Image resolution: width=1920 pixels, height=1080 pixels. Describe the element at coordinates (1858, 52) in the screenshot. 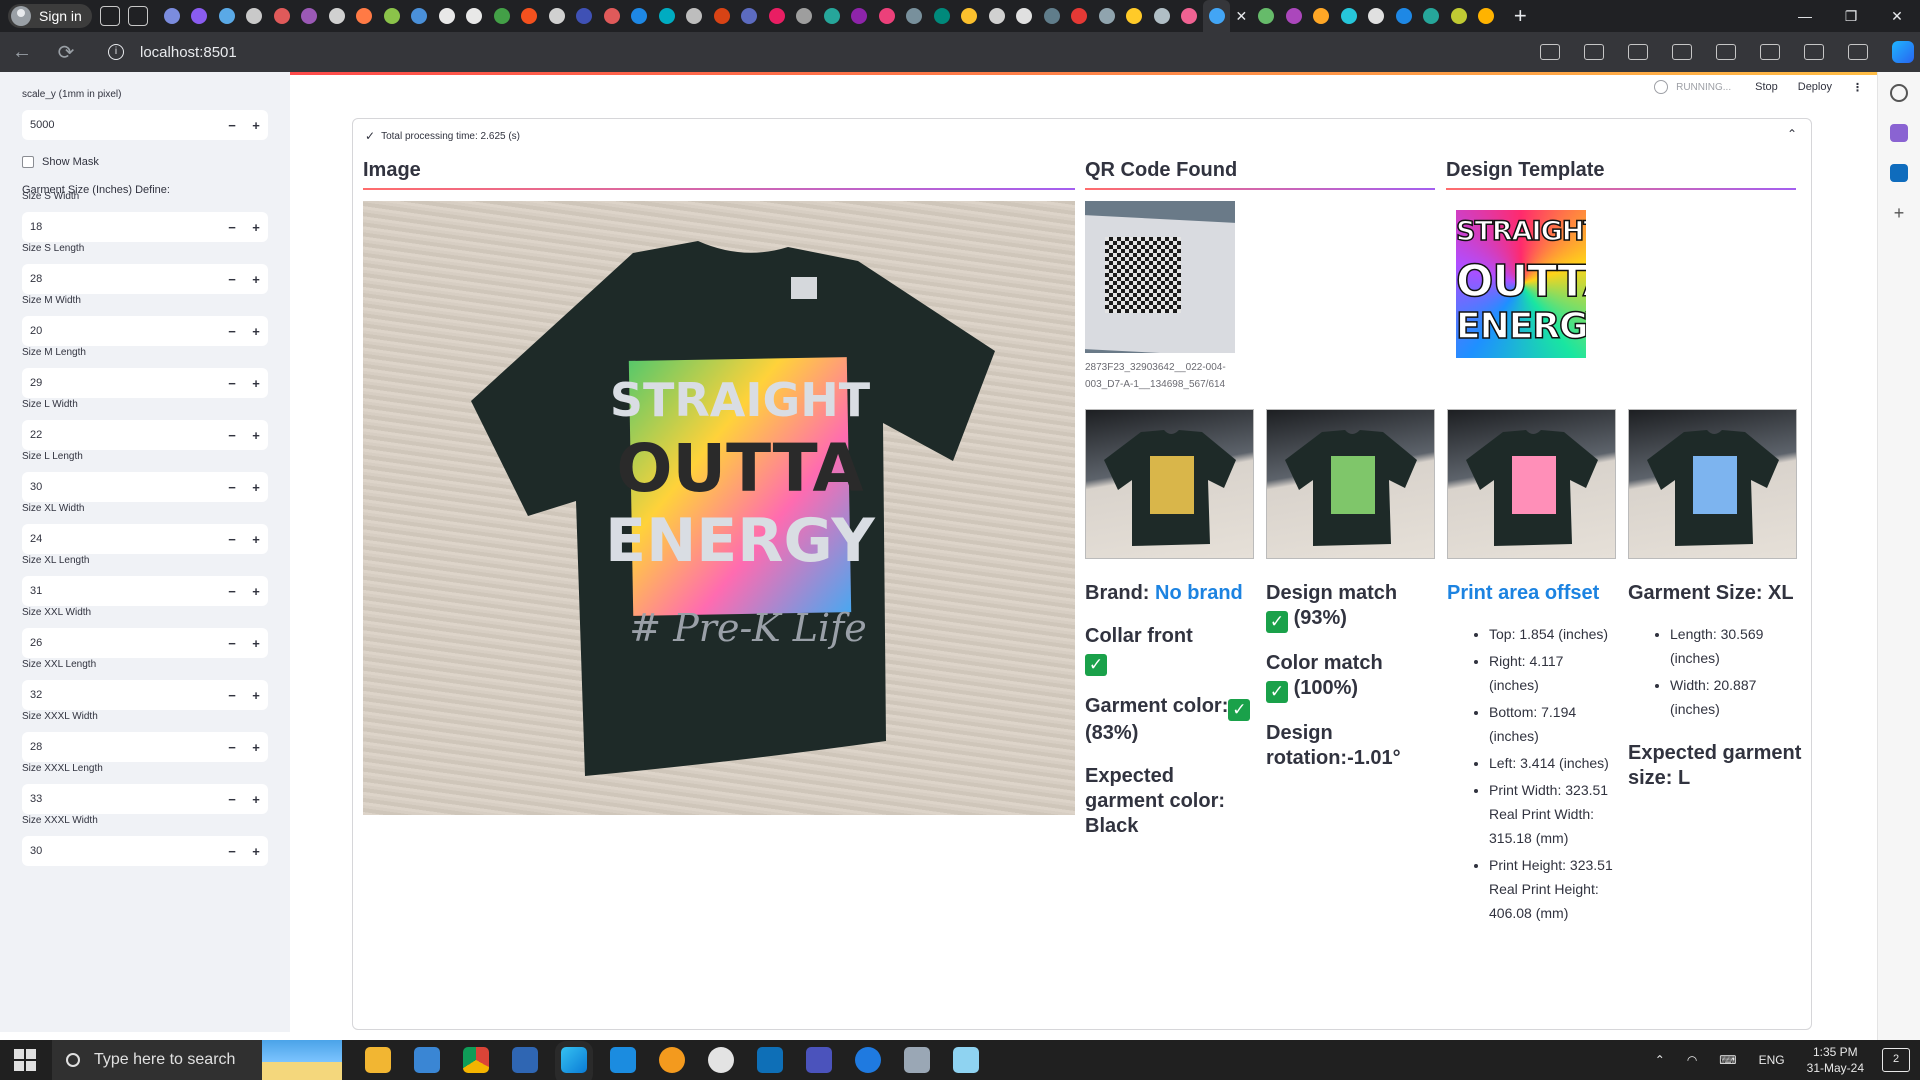

I see `more-options-icon` at that location.